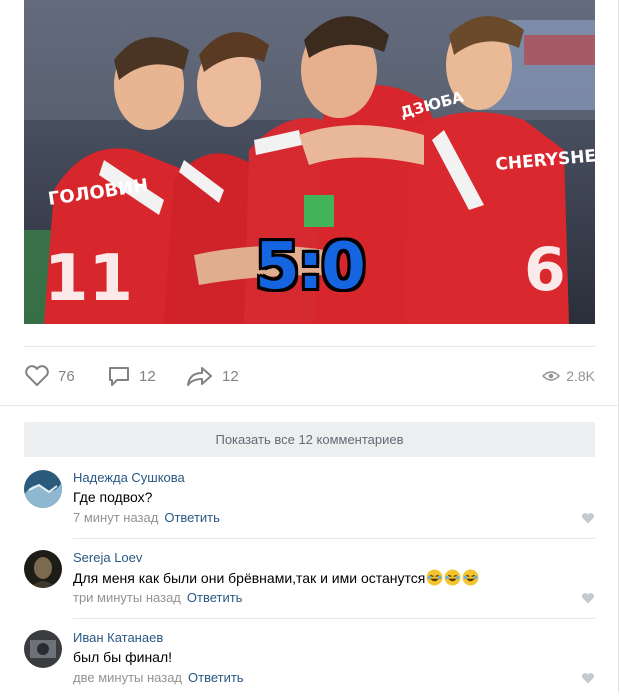 The height and width of the screenshot is (700, 620). Describe the element at coordinates (127, 677) in the screenshot. I see `comment-time: две минуты назад` at that location.